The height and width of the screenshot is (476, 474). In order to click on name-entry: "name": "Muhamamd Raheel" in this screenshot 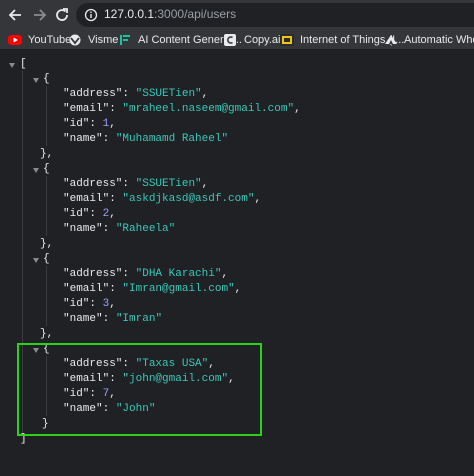, I will do `click(146, 139)`.